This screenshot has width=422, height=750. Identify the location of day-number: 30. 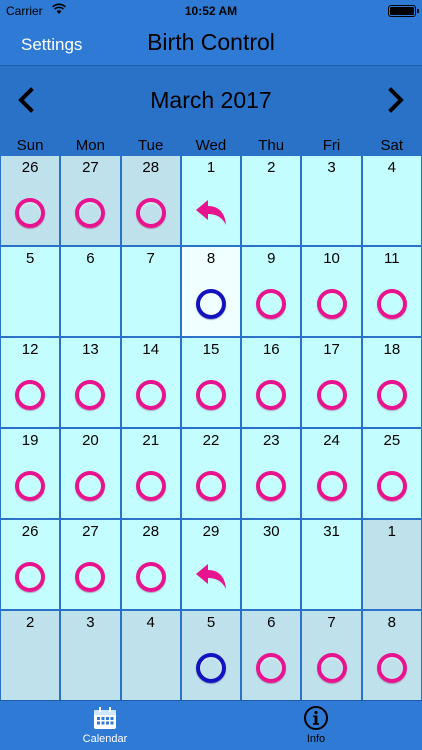
(271, 531).